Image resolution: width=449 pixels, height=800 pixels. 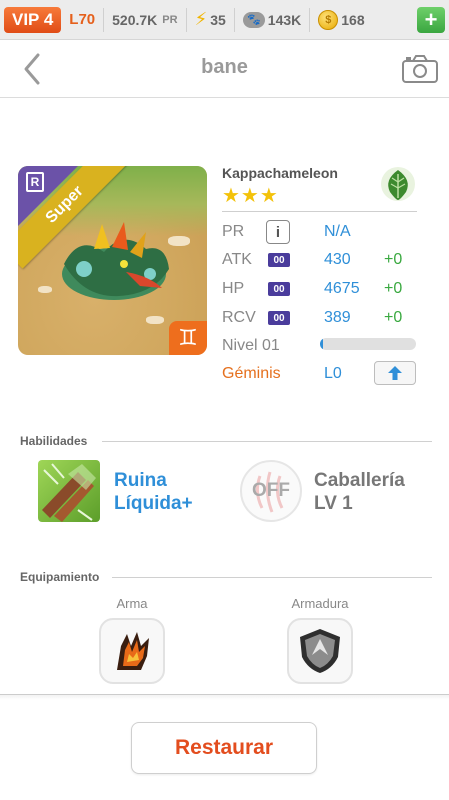 I want to click on stat-row-atk: ATK 00 430 +0, so click(x=322, y=260).